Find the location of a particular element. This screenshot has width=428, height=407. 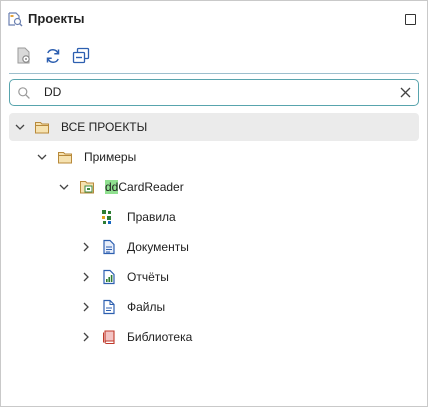

tree-item-reports: Отчёты is located at coordinates (214, 277).